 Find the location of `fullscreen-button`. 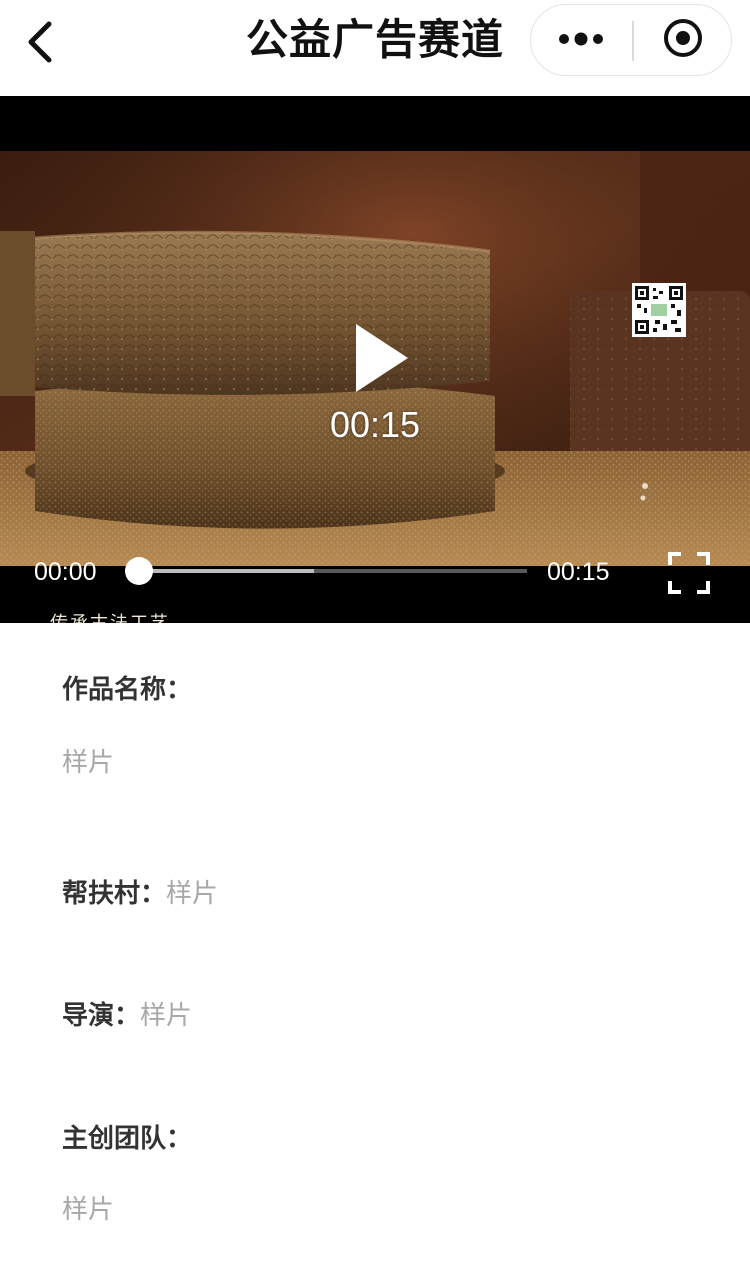

fullscreen-button is located at coordinates (689, 575).